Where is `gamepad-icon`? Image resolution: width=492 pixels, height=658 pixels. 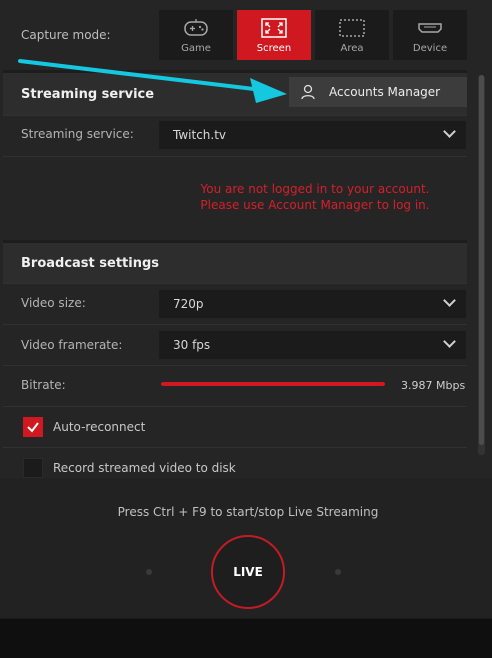 gamepad-icon is located at coordinates (196, 28).